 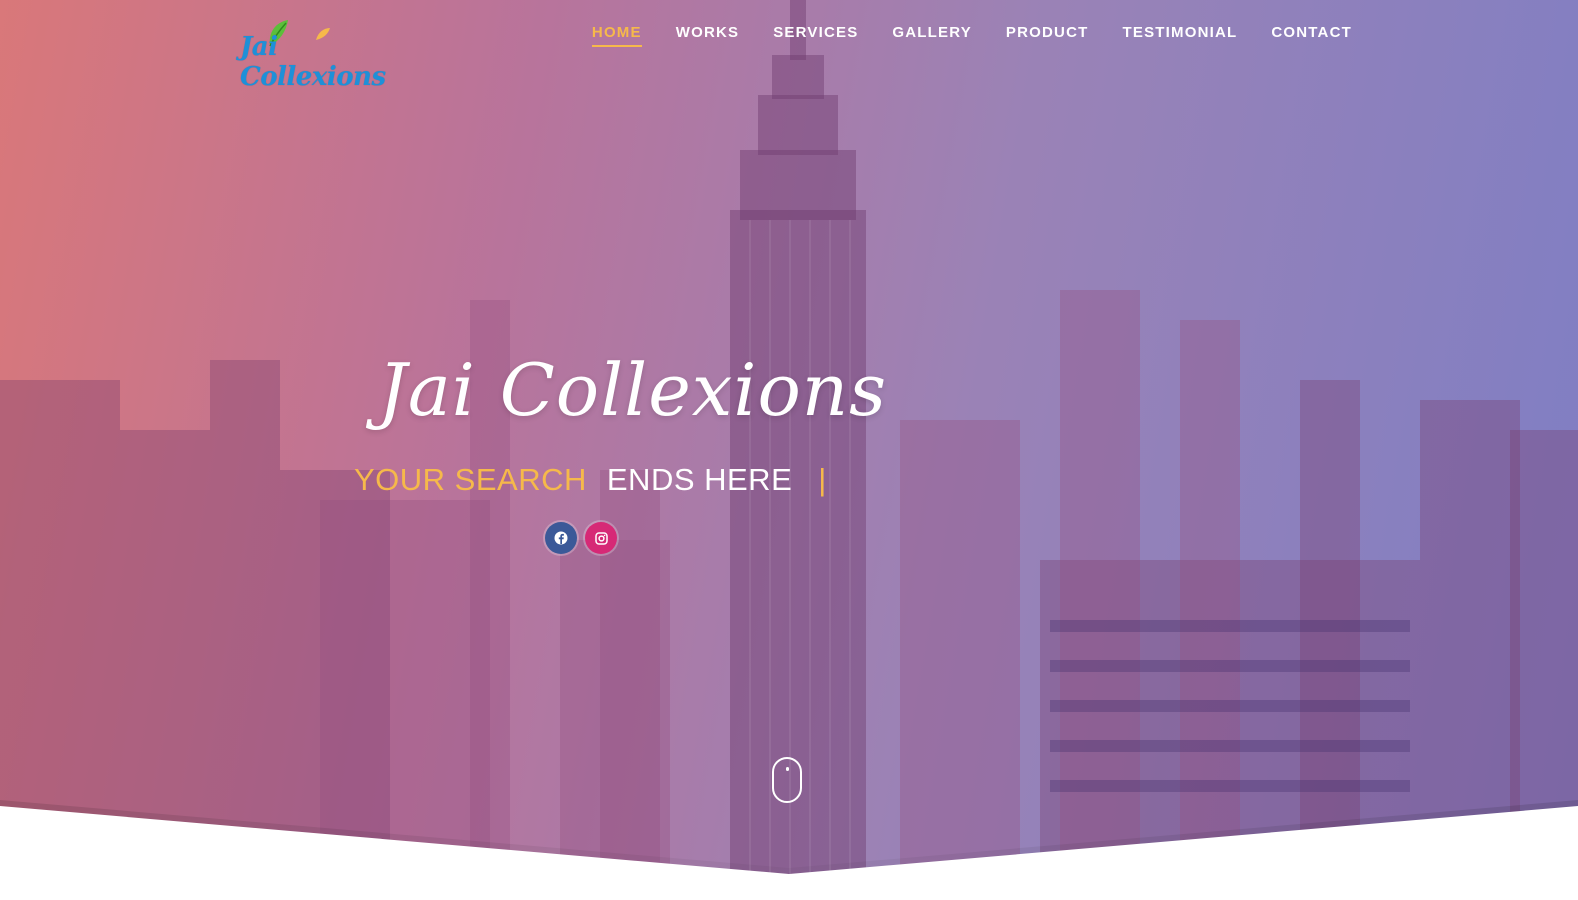 I want to click on tagline-rest: ENDS HERE, so click(x=699, y=479).